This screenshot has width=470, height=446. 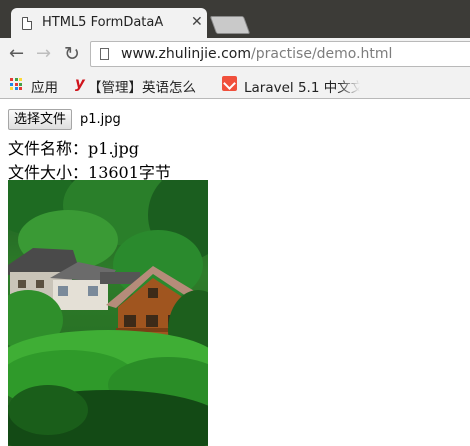 What do you see at coordinates (27, 23) in the screenshot?
I see `document-icon` at bounding box center [27, 23].